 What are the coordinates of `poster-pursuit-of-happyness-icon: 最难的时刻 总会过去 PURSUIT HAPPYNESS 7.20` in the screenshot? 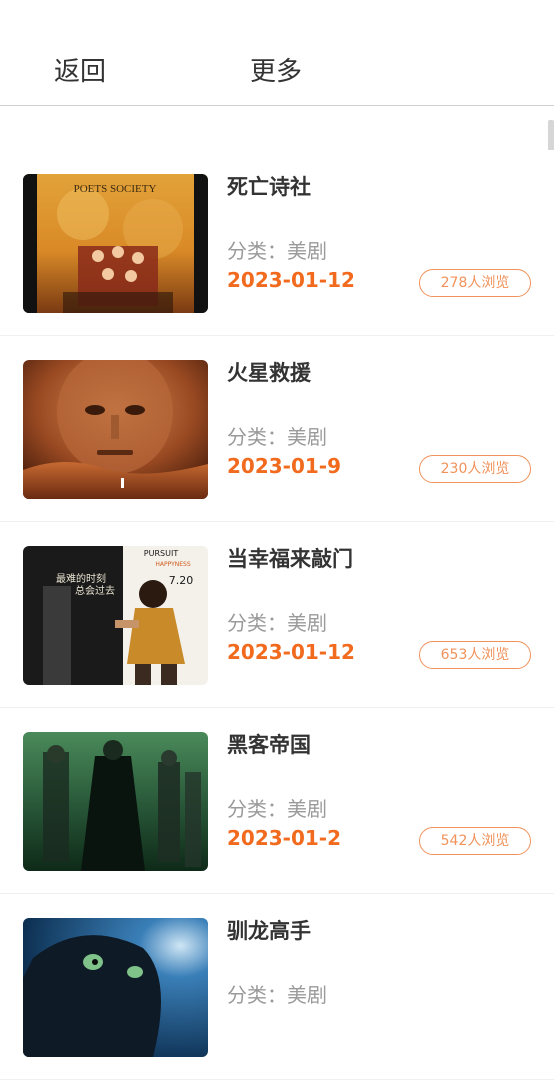 It's located at (115, 615).